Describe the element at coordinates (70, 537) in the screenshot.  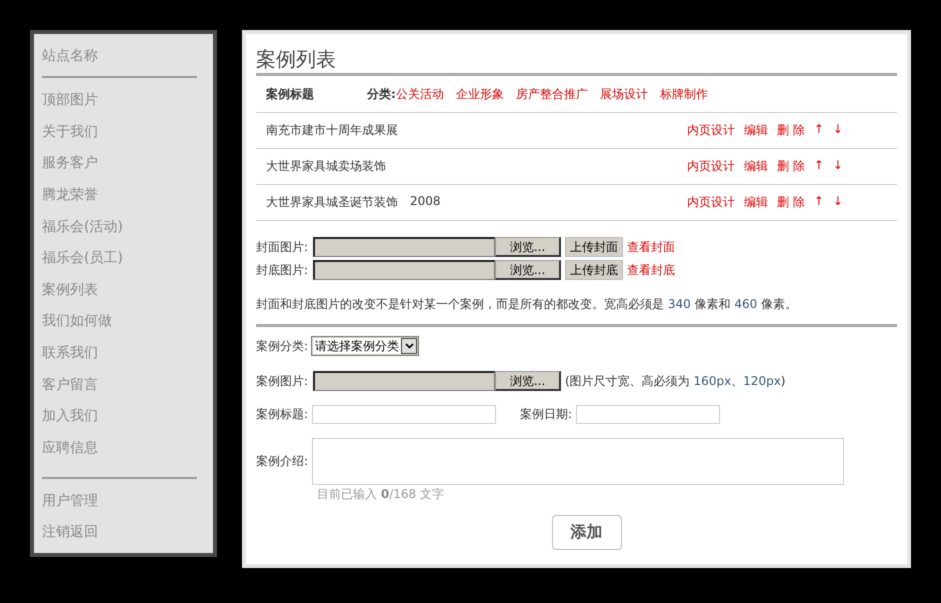
I see `nav-link: 注销返回` at that location.